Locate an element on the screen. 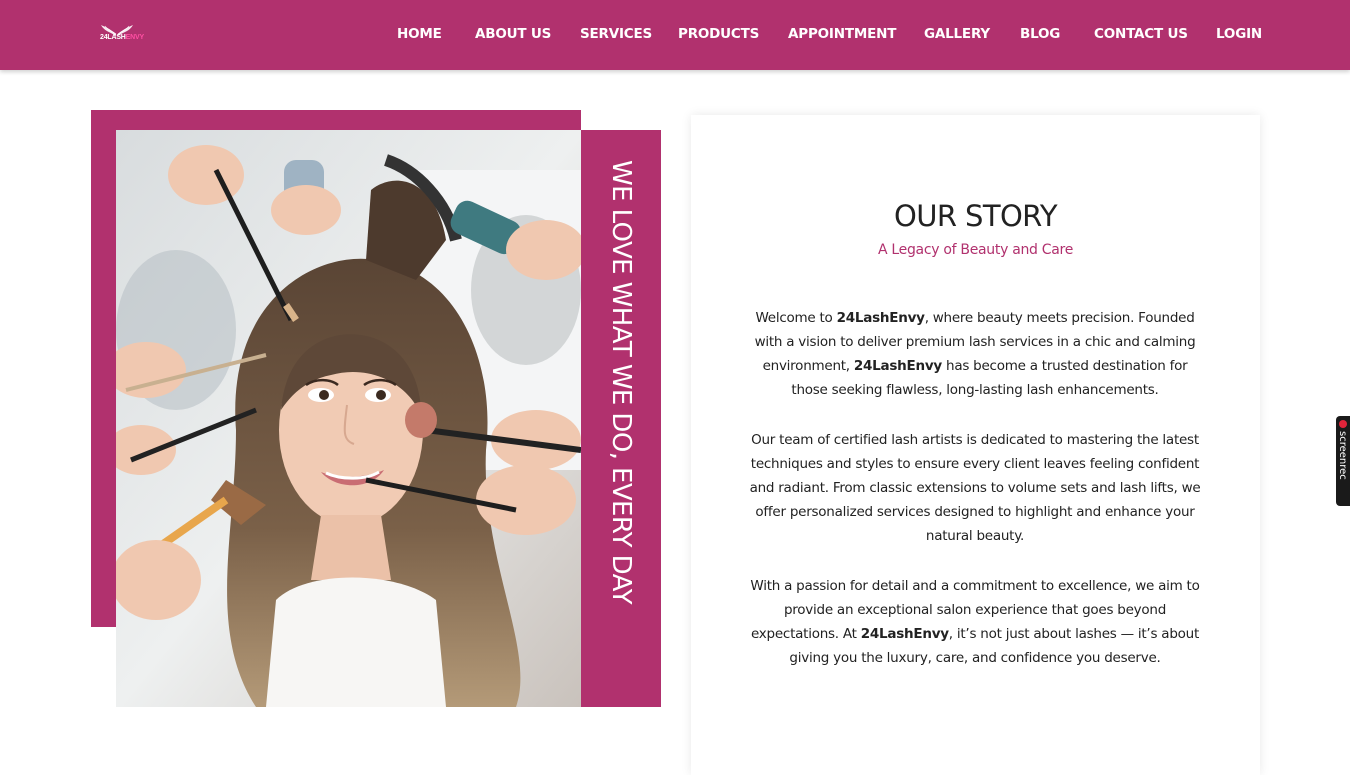 The image size is (1350, 775). nav-blog: BLOG is located at coordinates (1040, 34).